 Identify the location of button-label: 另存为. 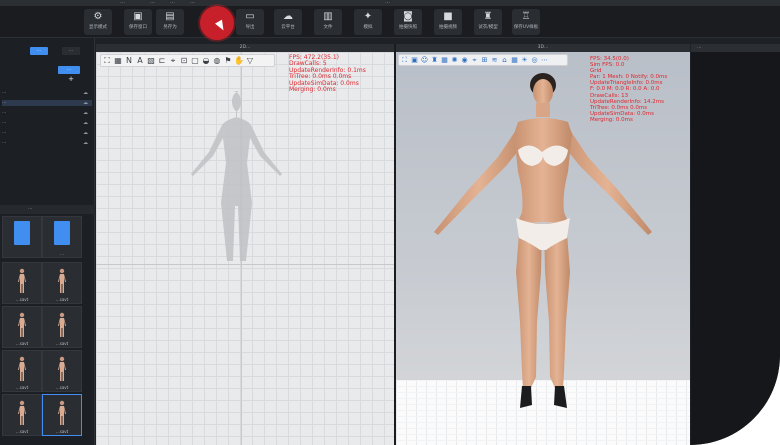
(170, 27).